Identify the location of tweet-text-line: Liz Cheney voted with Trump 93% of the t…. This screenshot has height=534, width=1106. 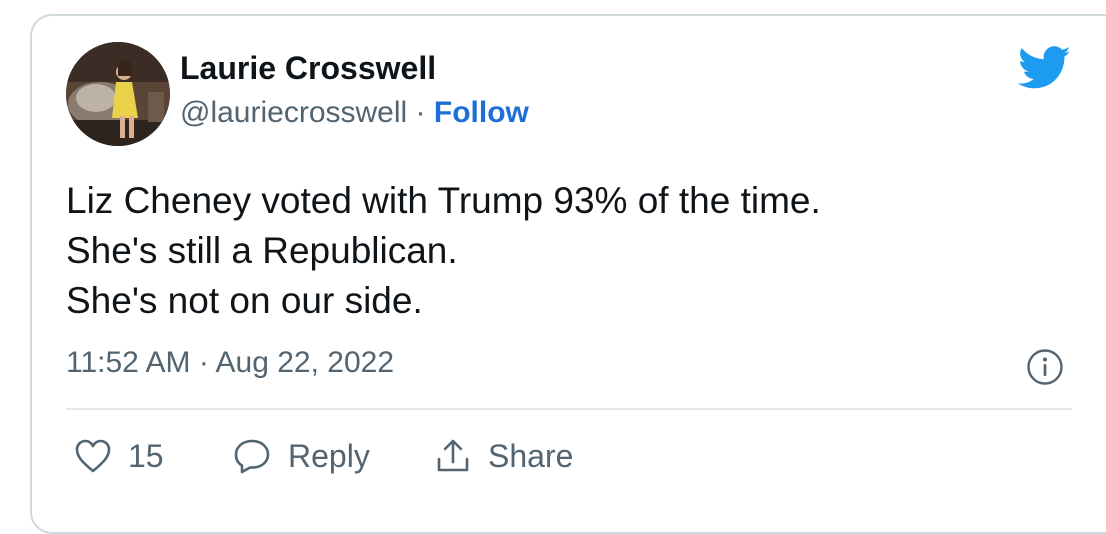
(443, 200).